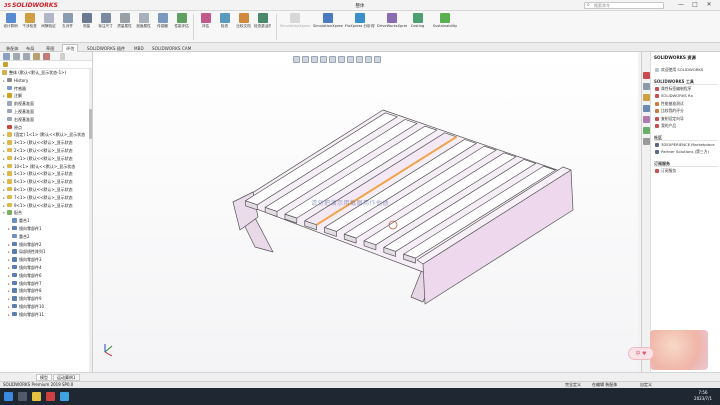 This screenshot has width=720, height=405. I want to click on community-link: Partner Solutions (第三方), so click(686, 152).